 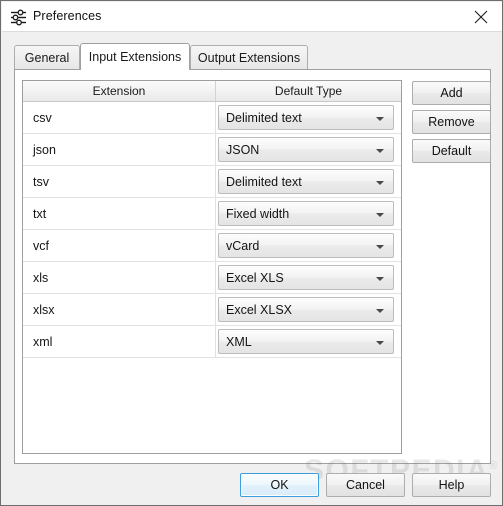 I want to click on close-icon, so click(x=480, y=16).